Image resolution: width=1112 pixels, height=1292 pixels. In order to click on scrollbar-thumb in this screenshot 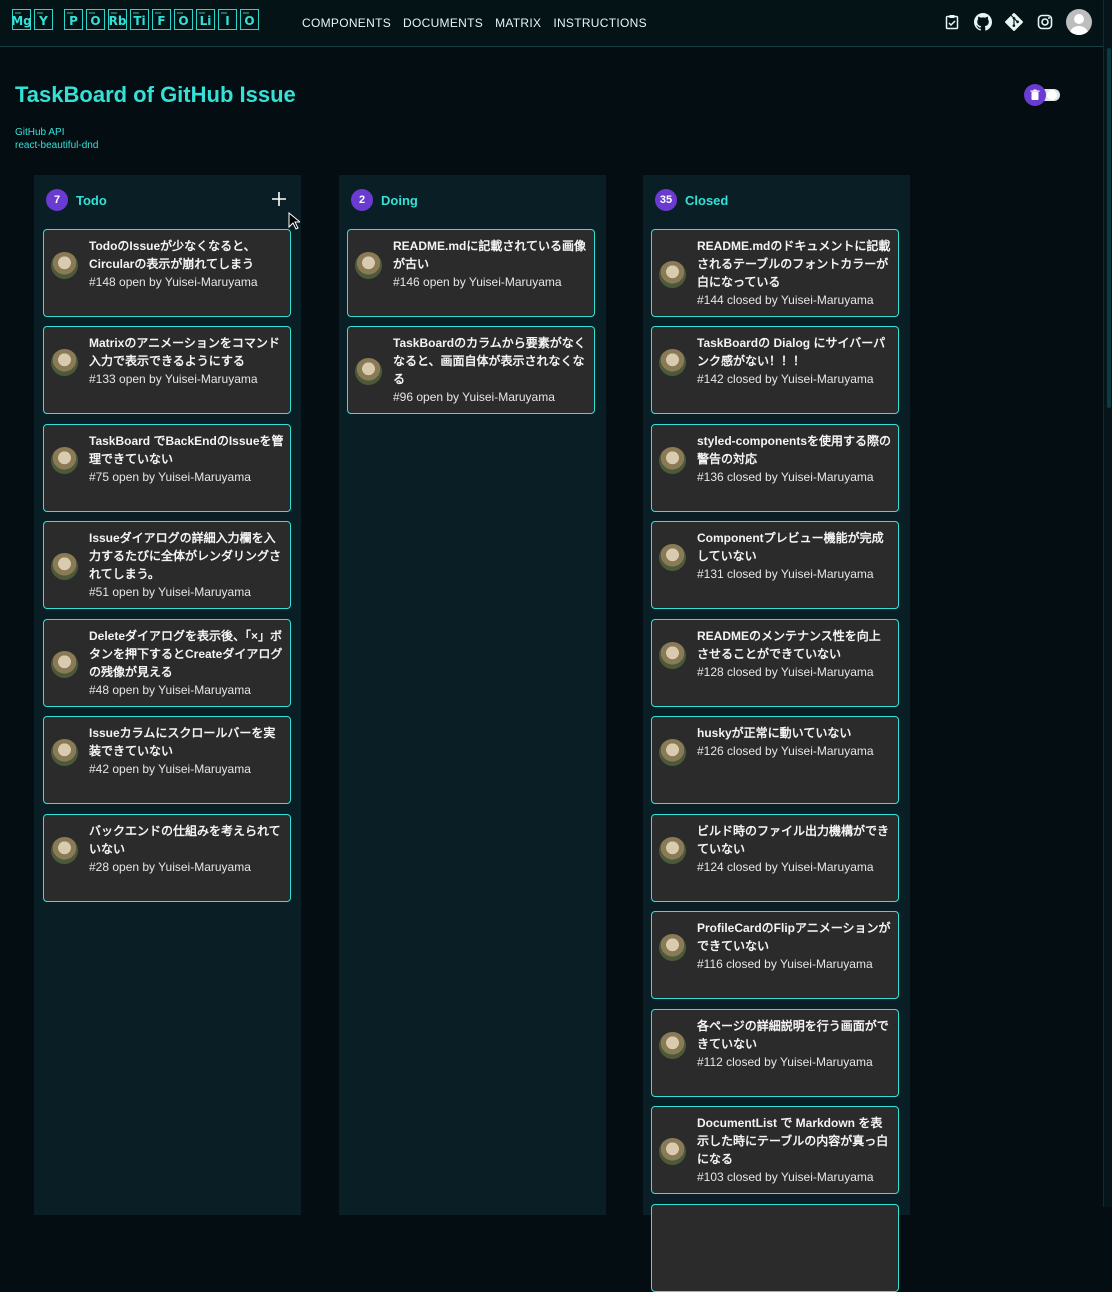, I will do `click(1109, 228)`.